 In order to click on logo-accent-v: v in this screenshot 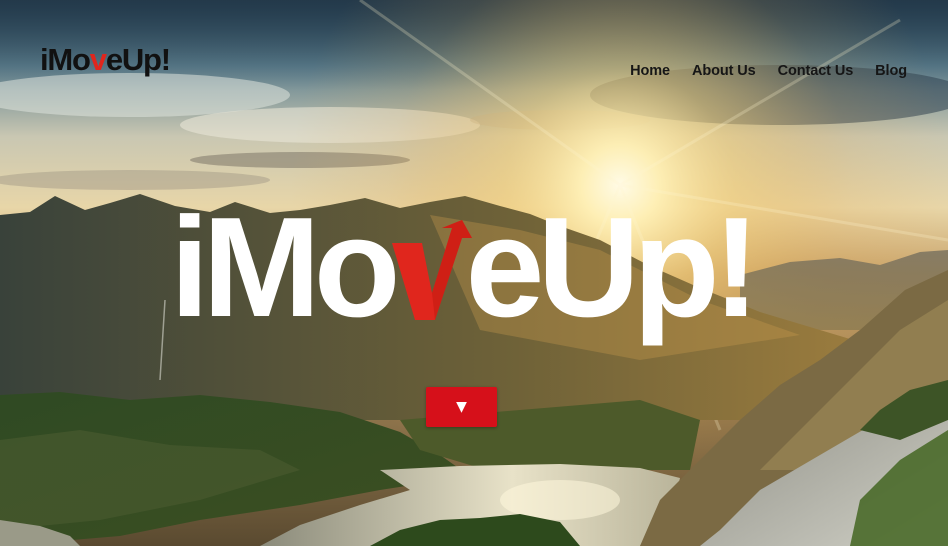, I will do `click(98, 59)`.